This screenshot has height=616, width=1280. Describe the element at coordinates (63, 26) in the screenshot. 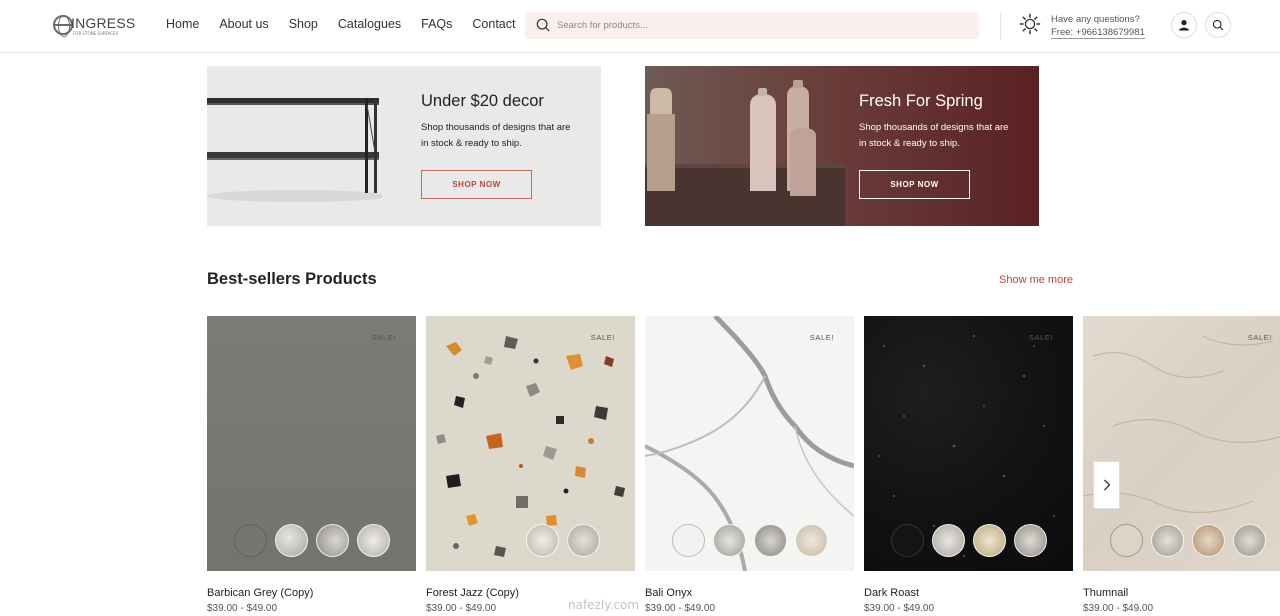

I see `globe-icon` at that location.